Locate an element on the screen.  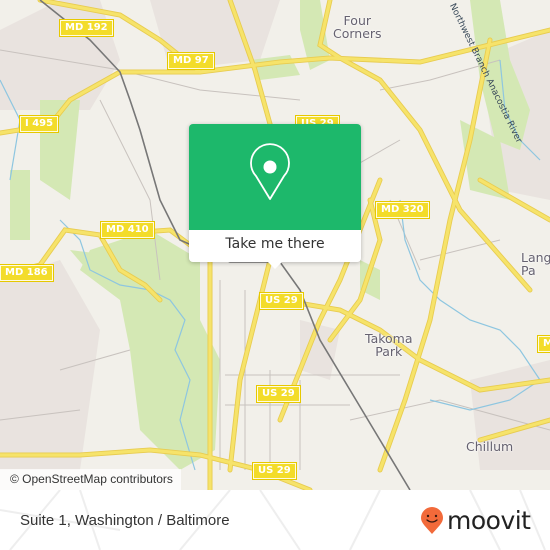
road-shield-md-410: MD 410 is located at coordinates (127, 230).